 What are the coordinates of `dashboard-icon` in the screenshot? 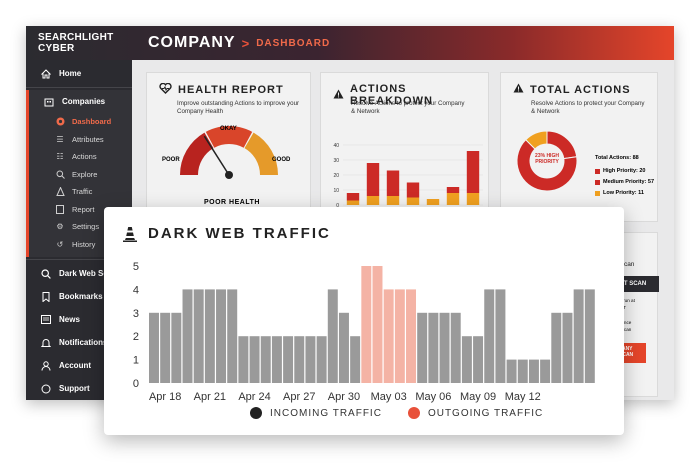 It's located at (60, 122).